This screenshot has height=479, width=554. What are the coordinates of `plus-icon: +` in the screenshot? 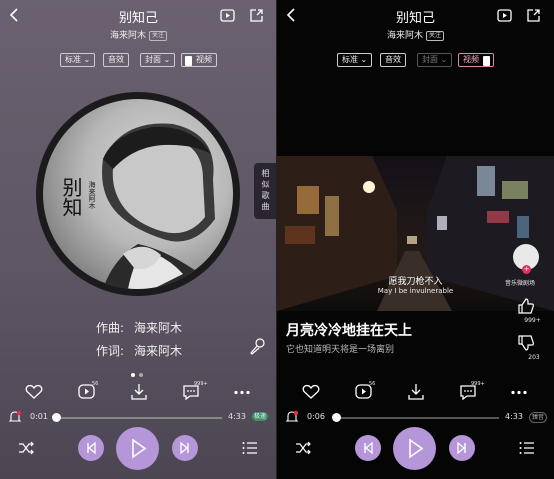 It's located at (526, 269).